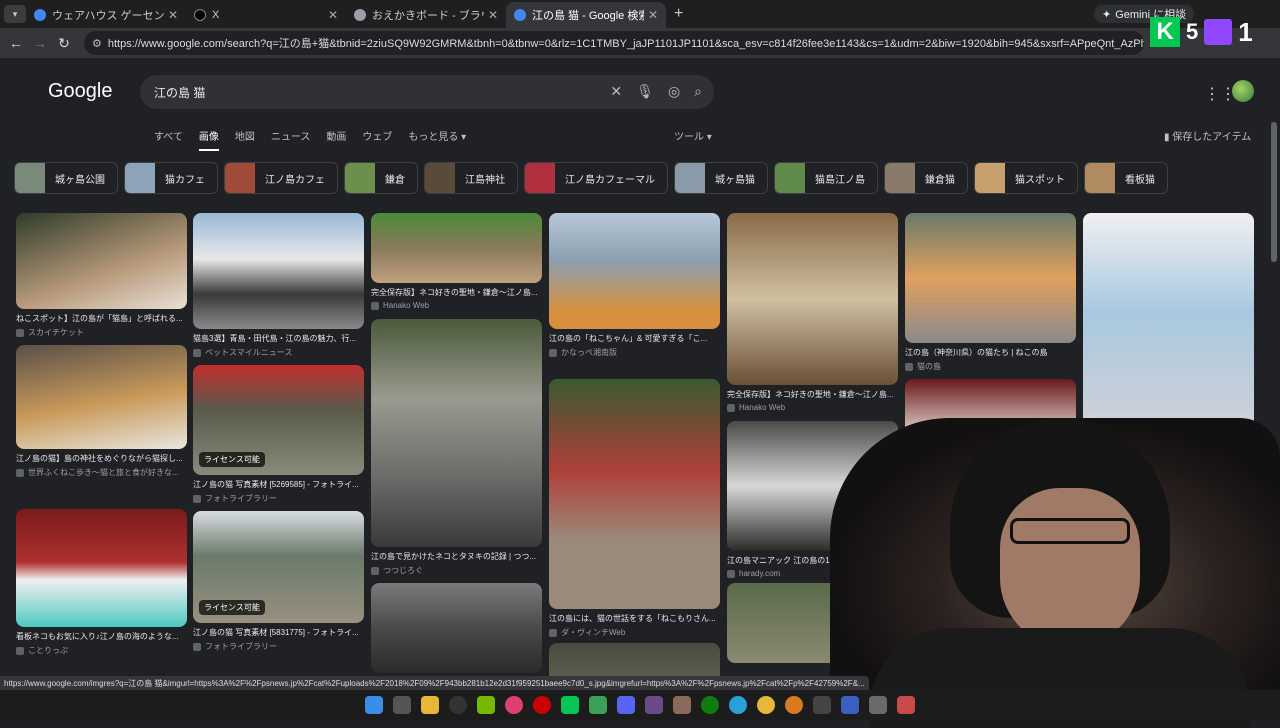 Image resolution: width=1280 pixels, height=728 pixels. Describe the element at coordinates (812, 407) in the screenshot. I see `result-source: Hanako Web` at that location.